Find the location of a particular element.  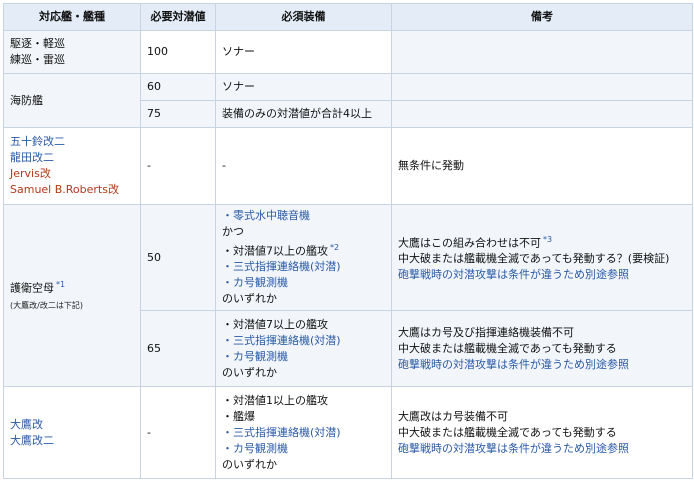

header-ship-type: 対応艦・艦種 is located at coordinates (72, 17).